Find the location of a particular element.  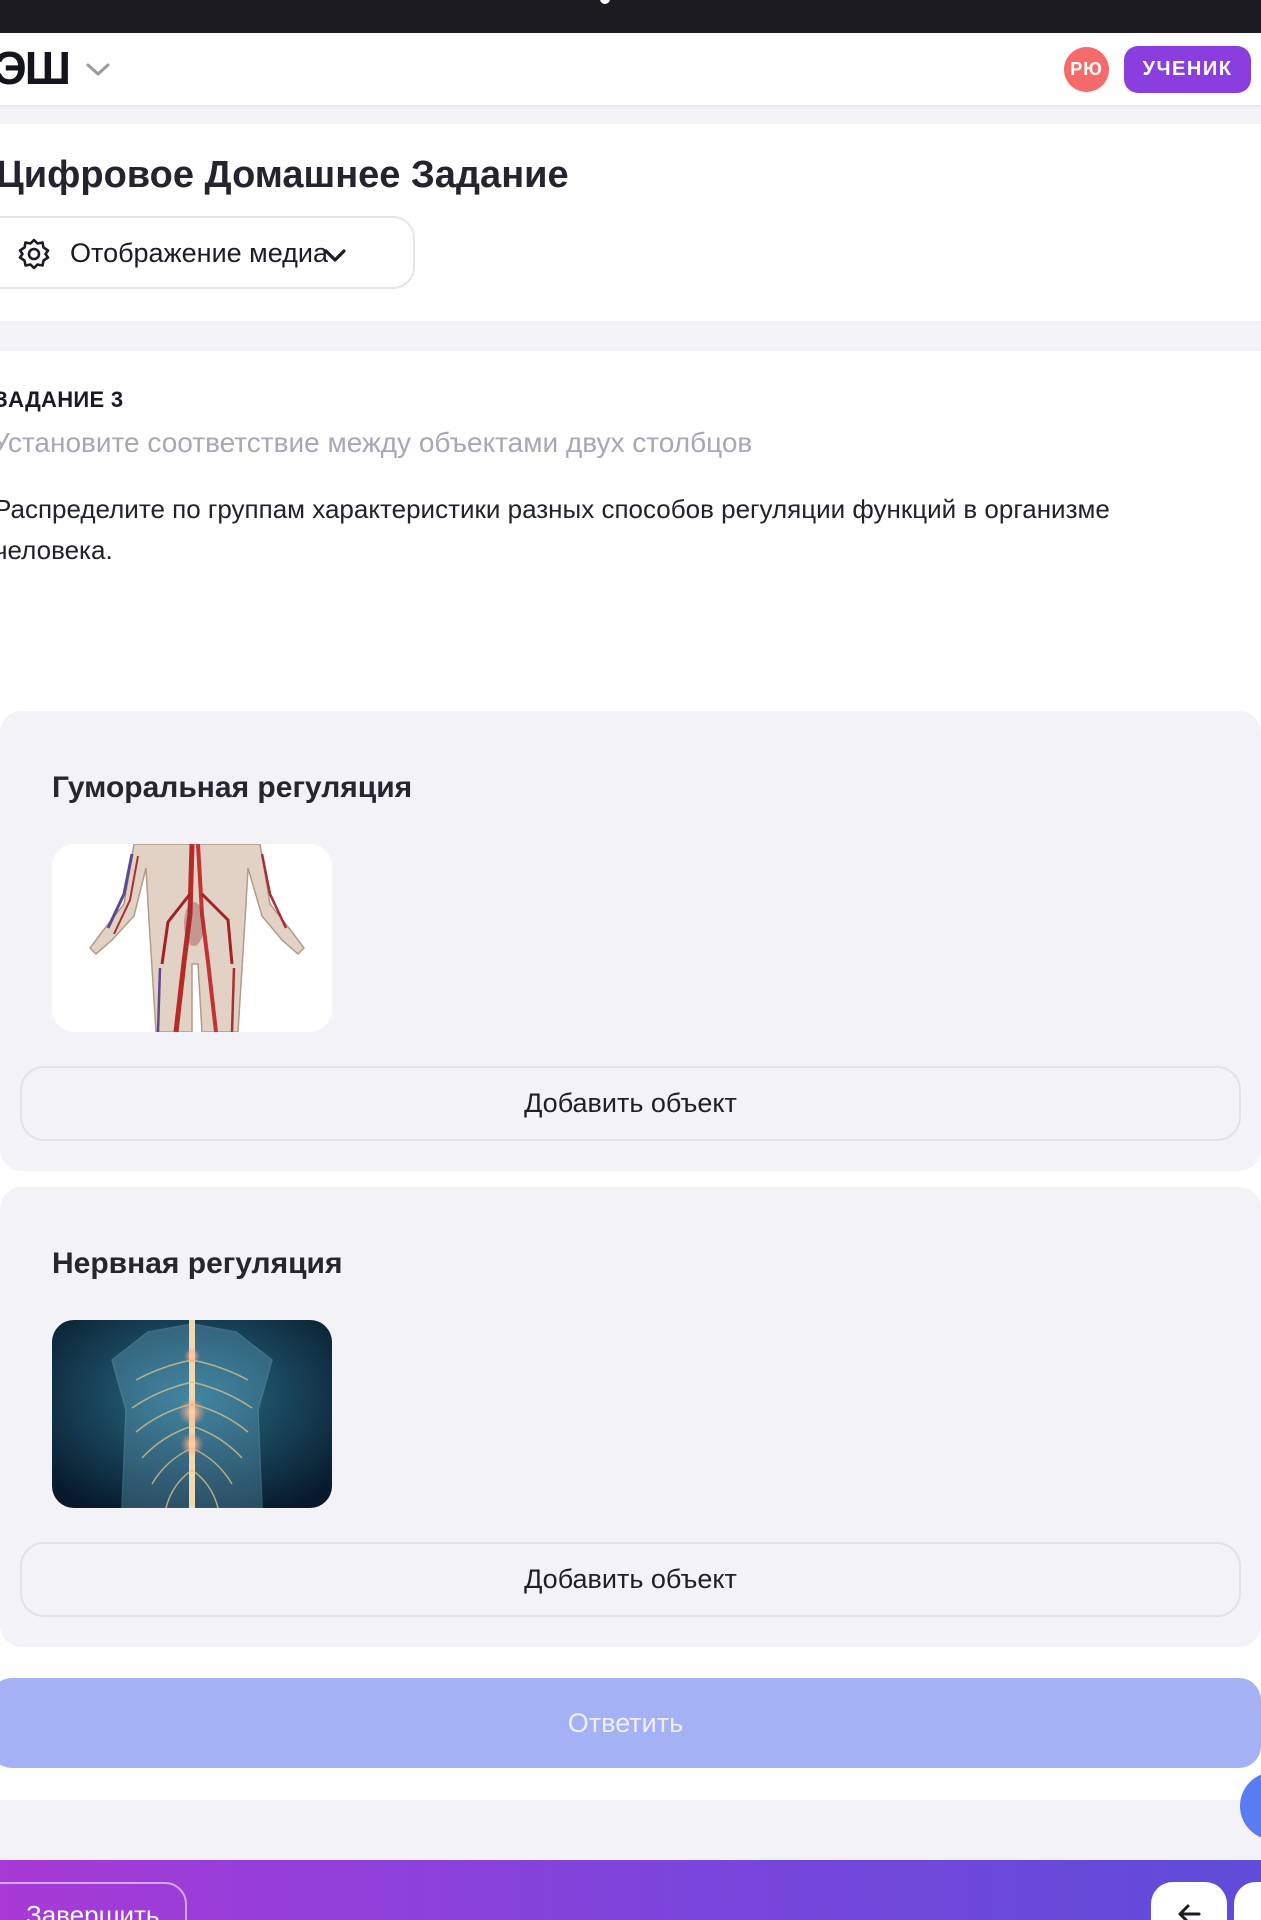

arrow-left-icon is located at coordinates (1189, 1912).